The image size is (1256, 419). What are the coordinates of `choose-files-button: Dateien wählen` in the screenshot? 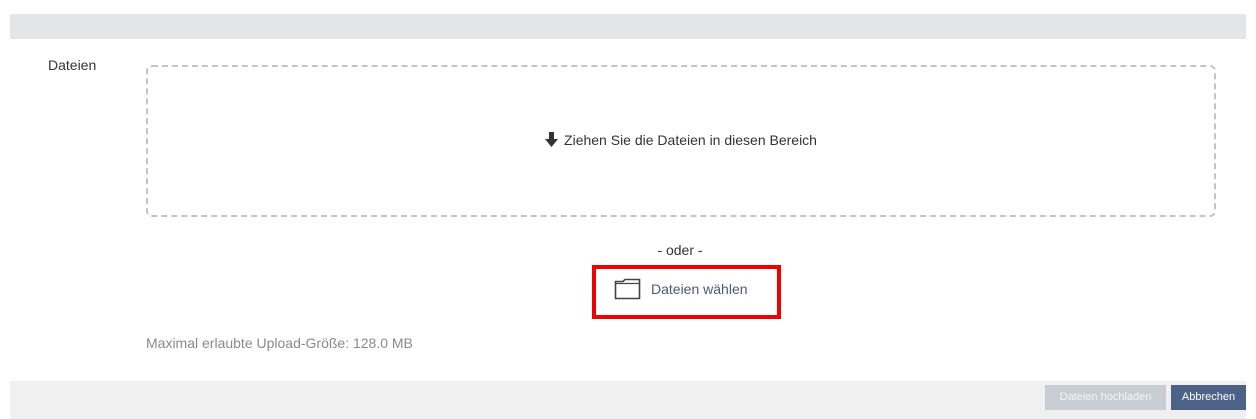 It's located at (681, 289).